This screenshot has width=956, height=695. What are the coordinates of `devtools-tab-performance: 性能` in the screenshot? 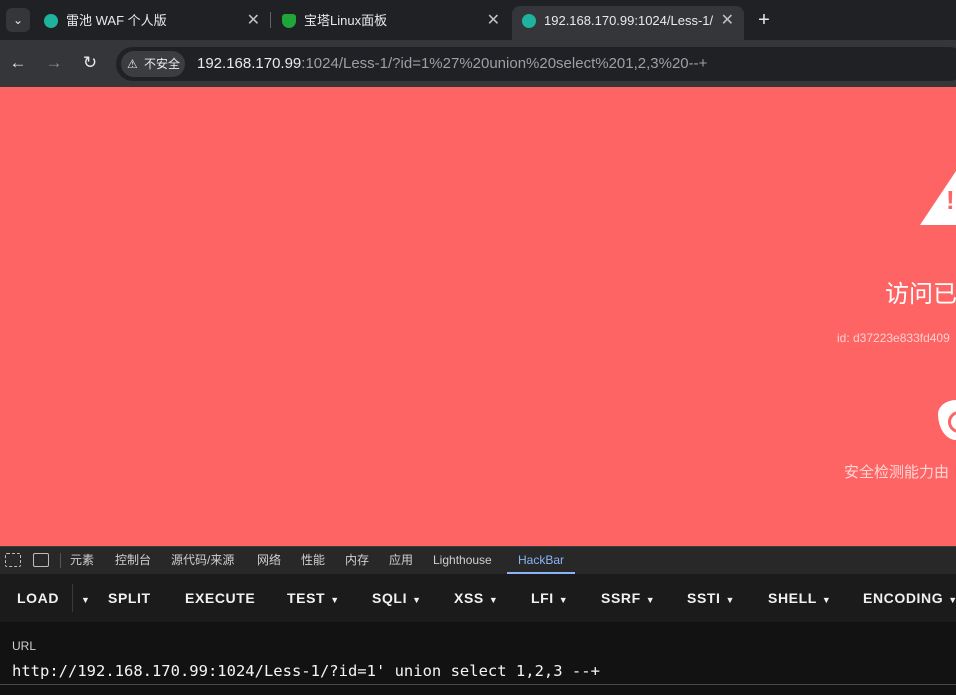 It's located at (313, 560).